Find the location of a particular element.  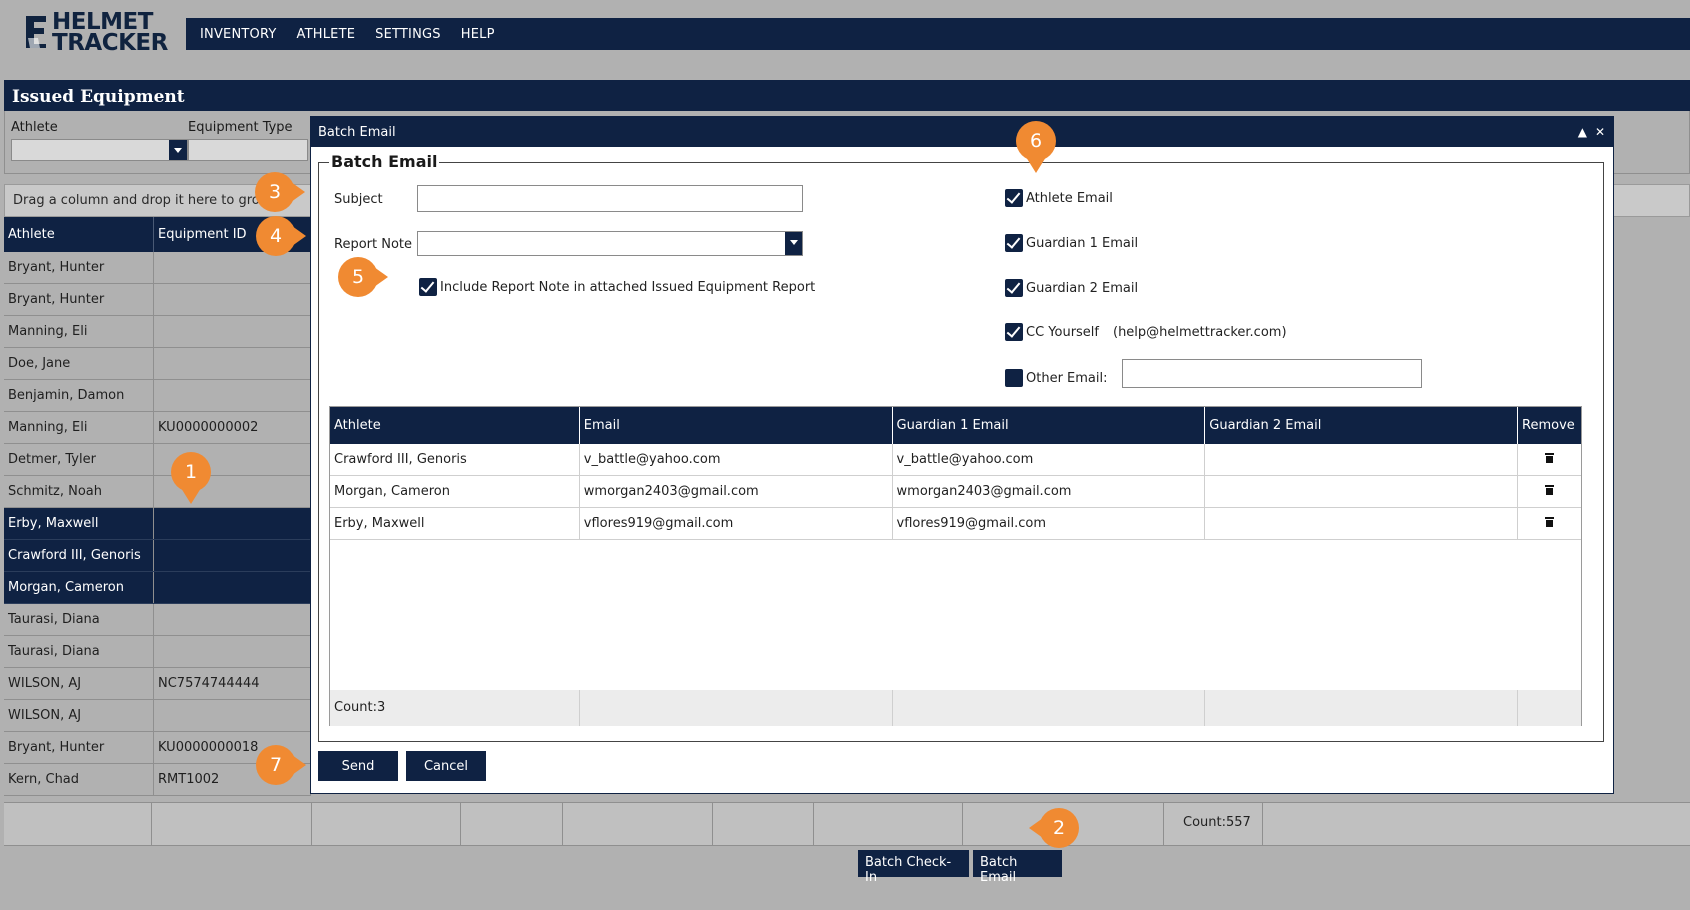

guardian2-email-label: Guardian 2 Email is located at coordinates (1082, 288).